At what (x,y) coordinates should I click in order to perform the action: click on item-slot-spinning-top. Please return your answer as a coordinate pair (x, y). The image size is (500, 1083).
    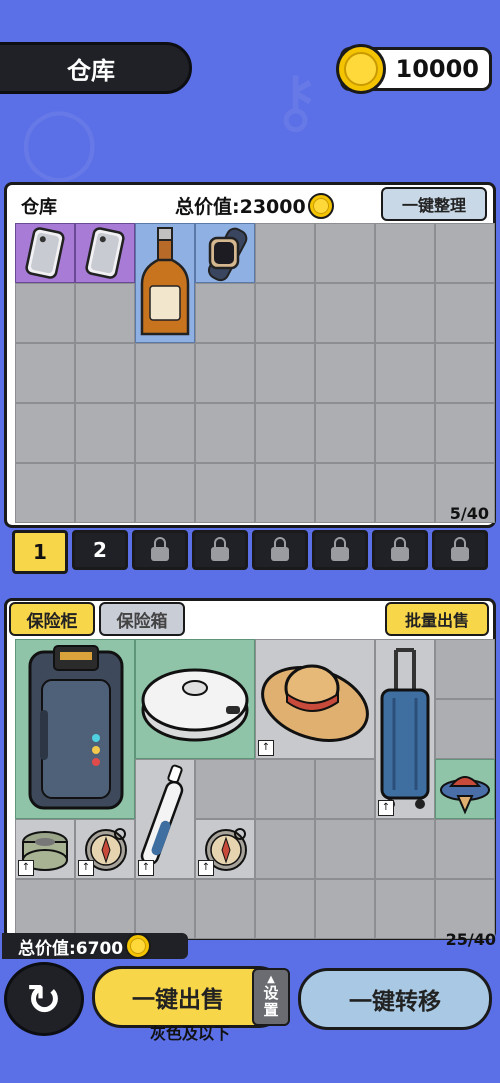
    Looking at the image, I should click on (465, 789).